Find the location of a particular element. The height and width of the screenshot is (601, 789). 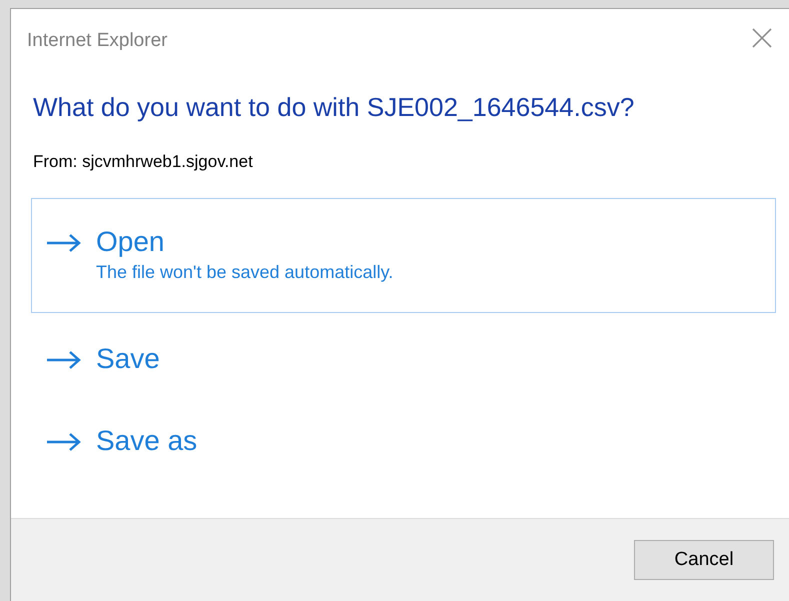

source-text: From: sjcvmhrweb1.sjgov.net is located at coordinates (143, 161).